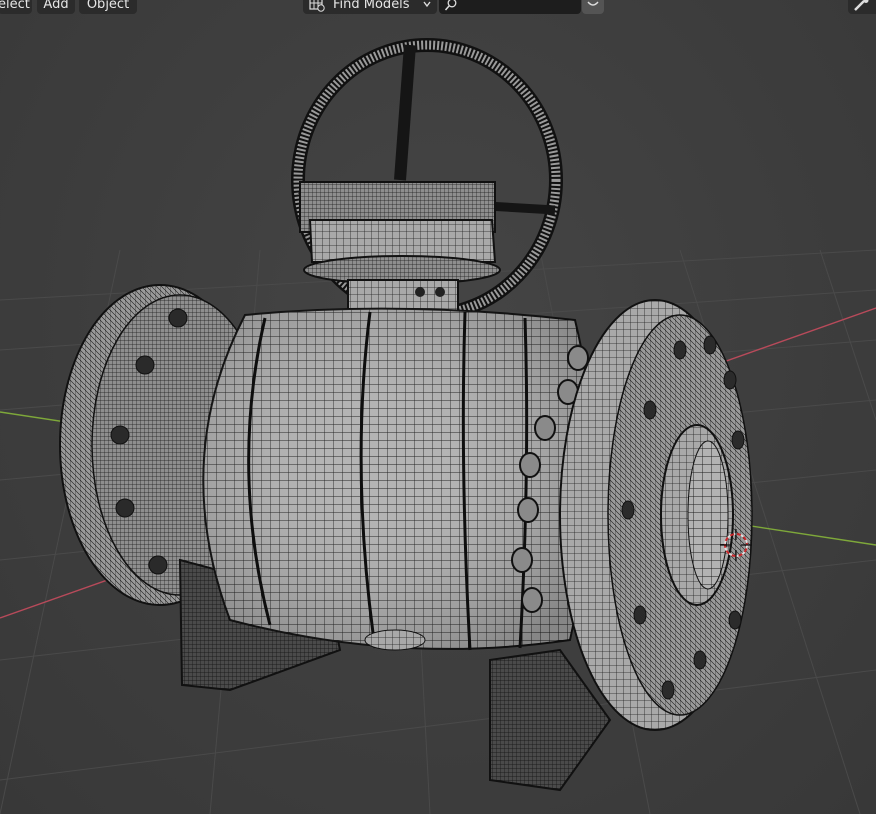 The height and width of the screenshot is (814, 876). What do you see at coordinates (519, 7) in the screenshot?
I see `search-input` at bounding box center [519, 7].